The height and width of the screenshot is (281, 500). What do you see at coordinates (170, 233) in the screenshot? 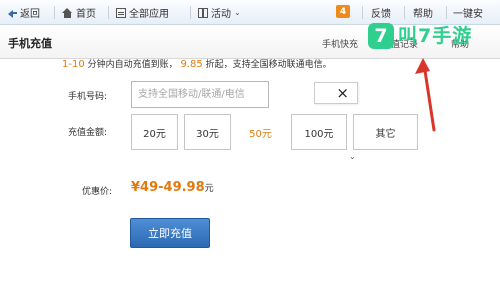
I see `recharge-now-button: 立即充值` at bounding box center [170, 233].